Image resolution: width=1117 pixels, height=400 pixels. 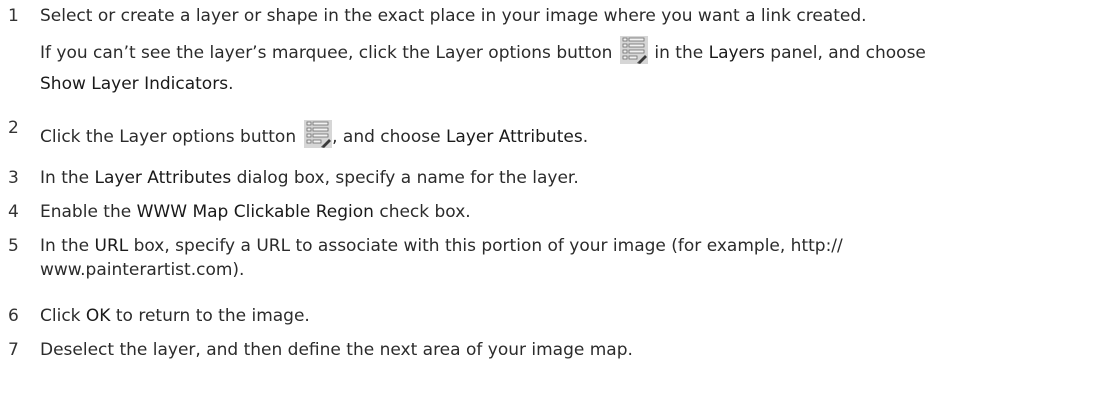 What do you see at coordinates (98, 316) in the screenshot?
I see `ui-term-ok: OK` at bounding box center [98, 316].